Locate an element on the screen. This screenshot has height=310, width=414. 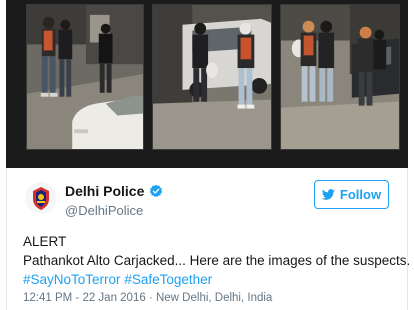
twitter-bird-icon is located at coordinates (328, 194).